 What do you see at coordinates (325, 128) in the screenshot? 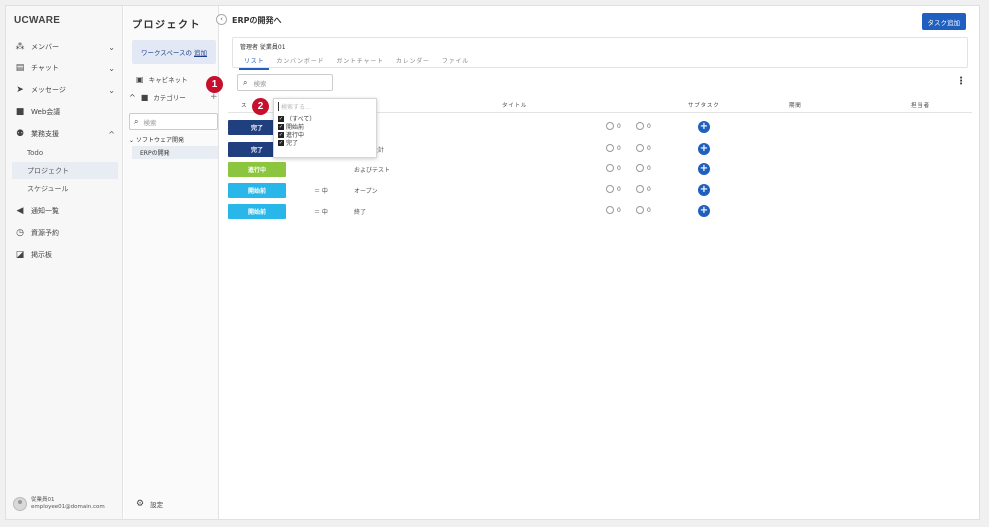
I see `status-filter-popup: 検索する... ✓ （すべて） ✓ 開始前 ✓ 進行中 ✓ 完了` at bounding box center [325, 128].